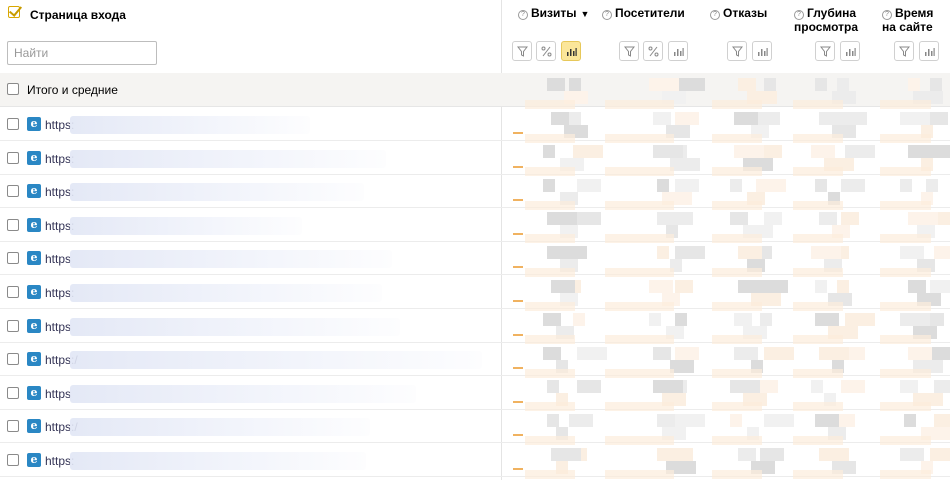  What do you see at coordinates (518, 133) in the screenshot?
I see `visits-bar-mark` at bounding box center [518, 133].